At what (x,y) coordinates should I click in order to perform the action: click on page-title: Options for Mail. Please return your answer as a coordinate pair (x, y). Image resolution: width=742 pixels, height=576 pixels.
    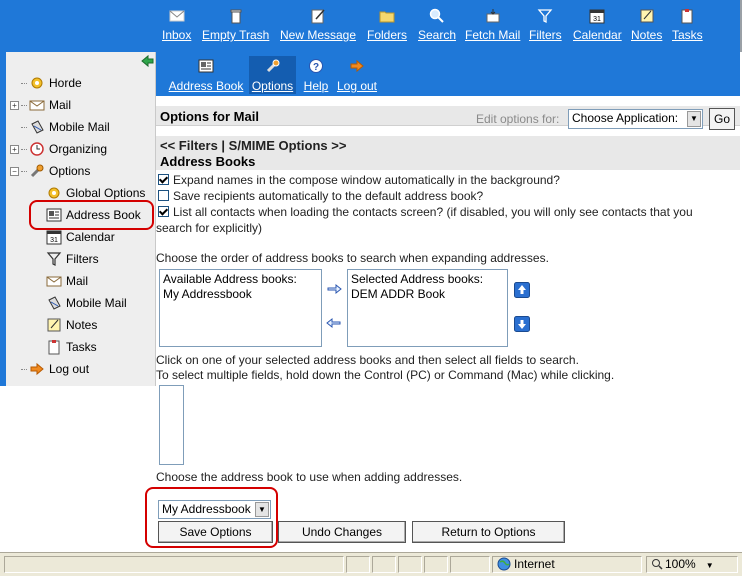
    Looking at the image, I should click on (209, 116).